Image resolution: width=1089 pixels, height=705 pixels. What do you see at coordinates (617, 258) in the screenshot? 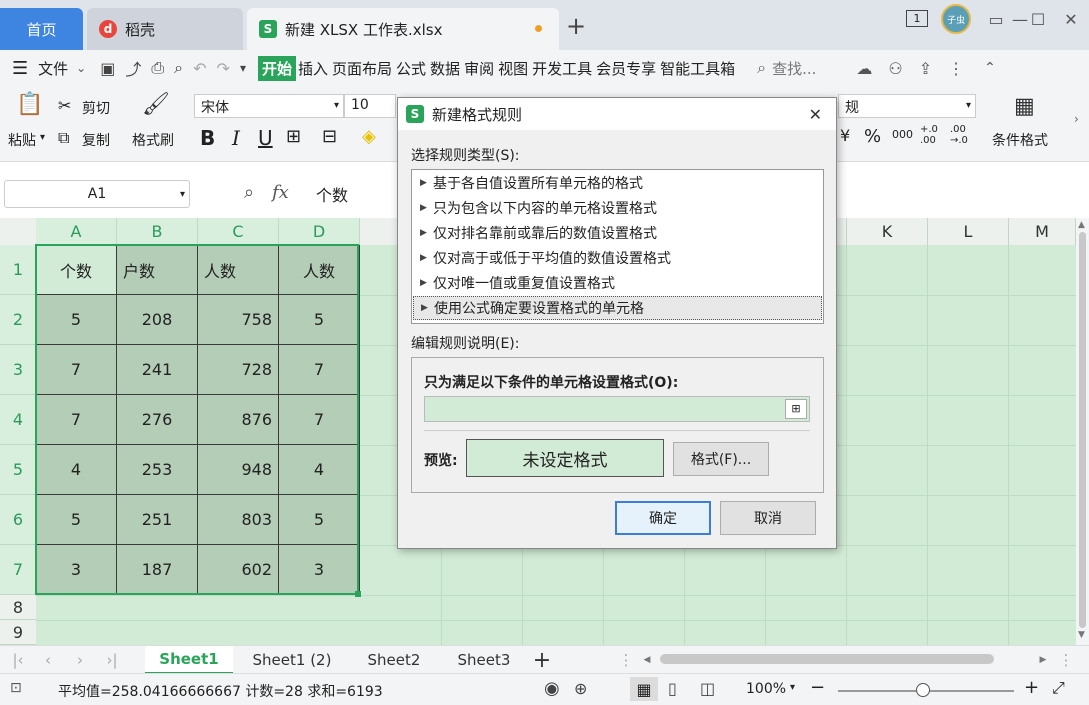
I see `rule-item-above-below-average: ▶ 仅对高于或低于平均值的数值设置格式` at bounding box center [617, 258].